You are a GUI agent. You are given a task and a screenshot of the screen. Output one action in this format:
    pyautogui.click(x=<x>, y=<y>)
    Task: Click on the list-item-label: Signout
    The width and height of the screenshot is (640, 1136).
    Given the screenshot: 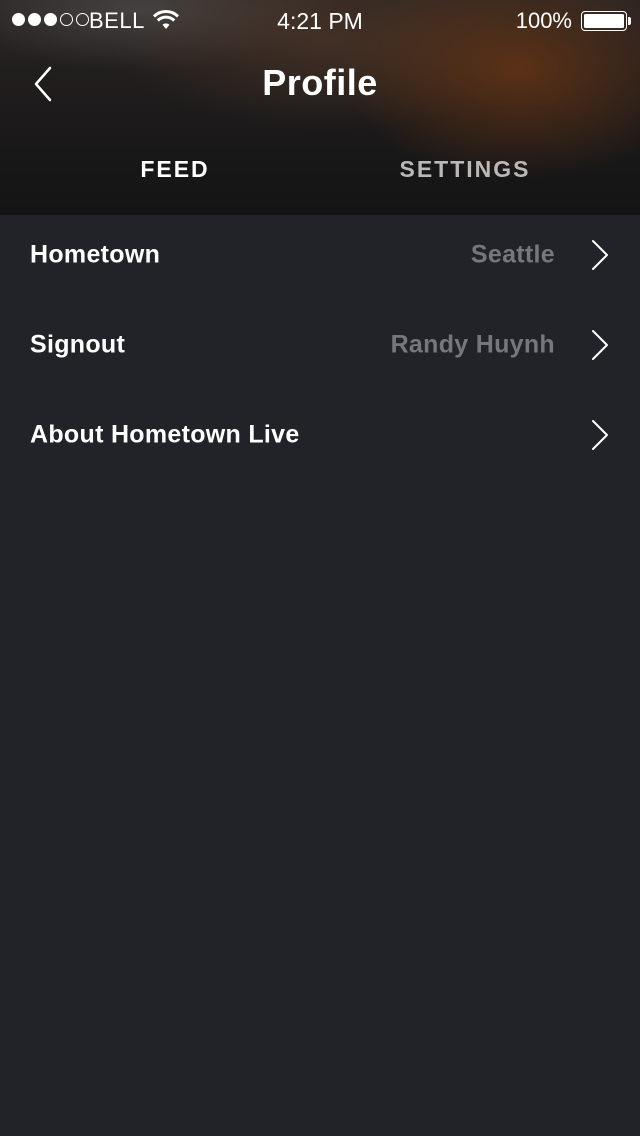 What is the action you would take?
    pyautogui.click(x=78, y=344)
    